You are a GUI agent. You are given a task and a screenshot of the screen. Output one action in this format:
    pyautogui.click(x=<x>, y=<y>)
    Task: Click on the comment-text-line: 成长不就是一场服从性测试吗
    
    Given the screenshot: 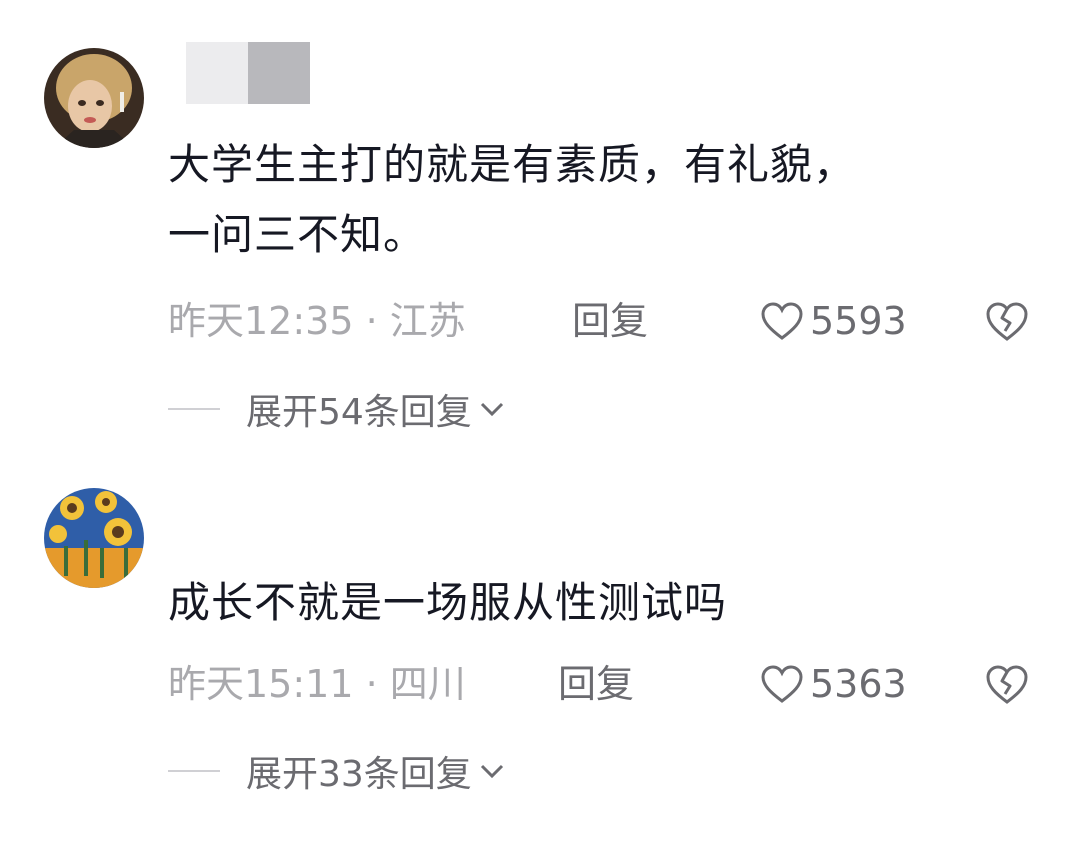 What is the action you would take?
    pyautogui.click(x=448, y=602)
    